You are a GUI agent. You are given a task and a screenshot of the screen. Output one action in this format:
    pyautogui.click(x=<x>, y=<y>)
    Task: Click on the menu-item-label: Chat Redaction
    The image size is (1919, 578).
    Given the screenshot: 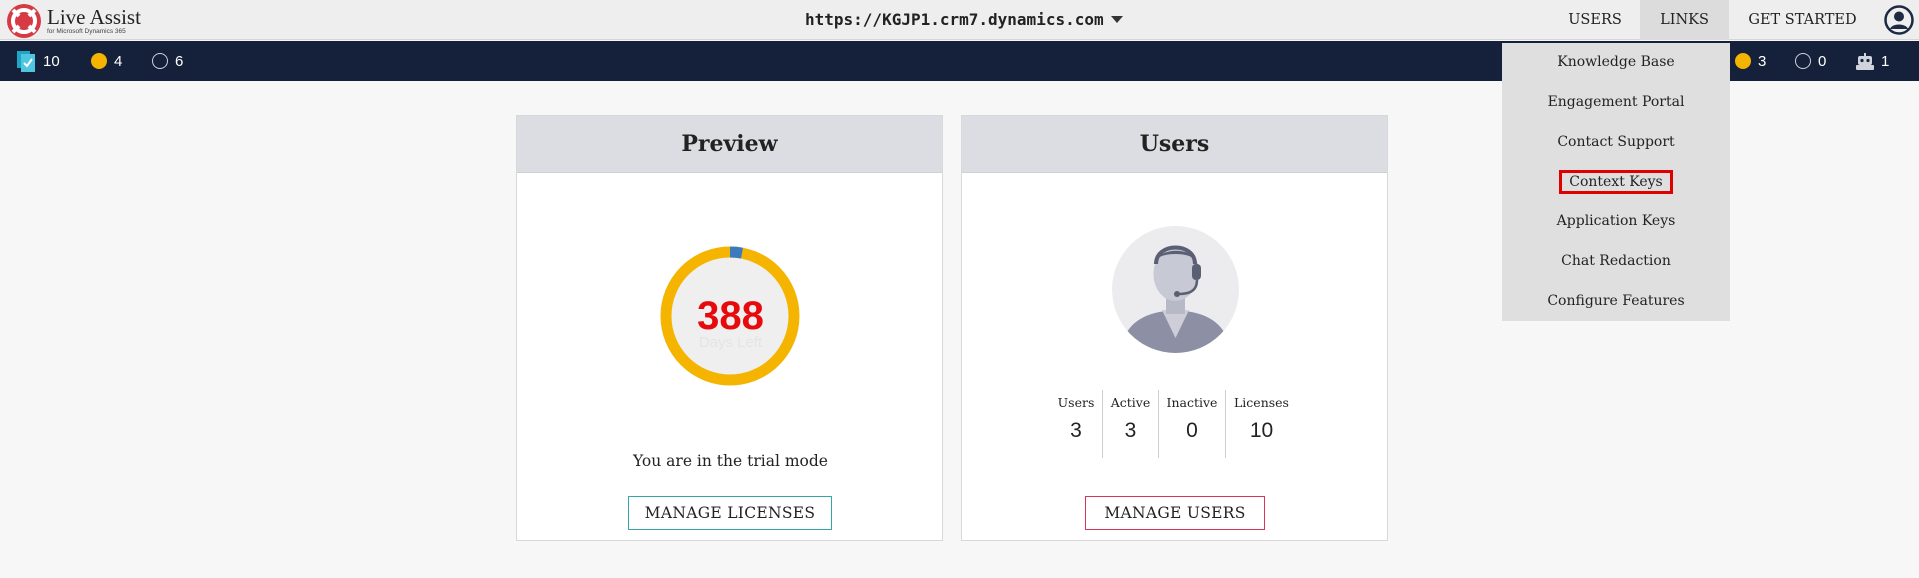 What is the action you would take?
    pyautogui.click(x=1616, y=261)
    